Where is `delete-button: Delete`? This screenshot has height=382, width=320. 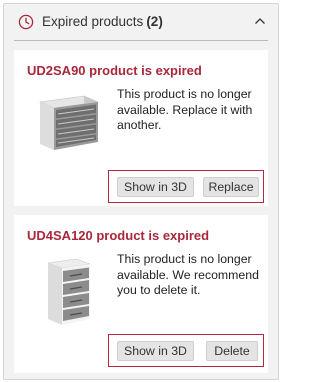 delete-button: Delete is located at coordinates (232, 351).